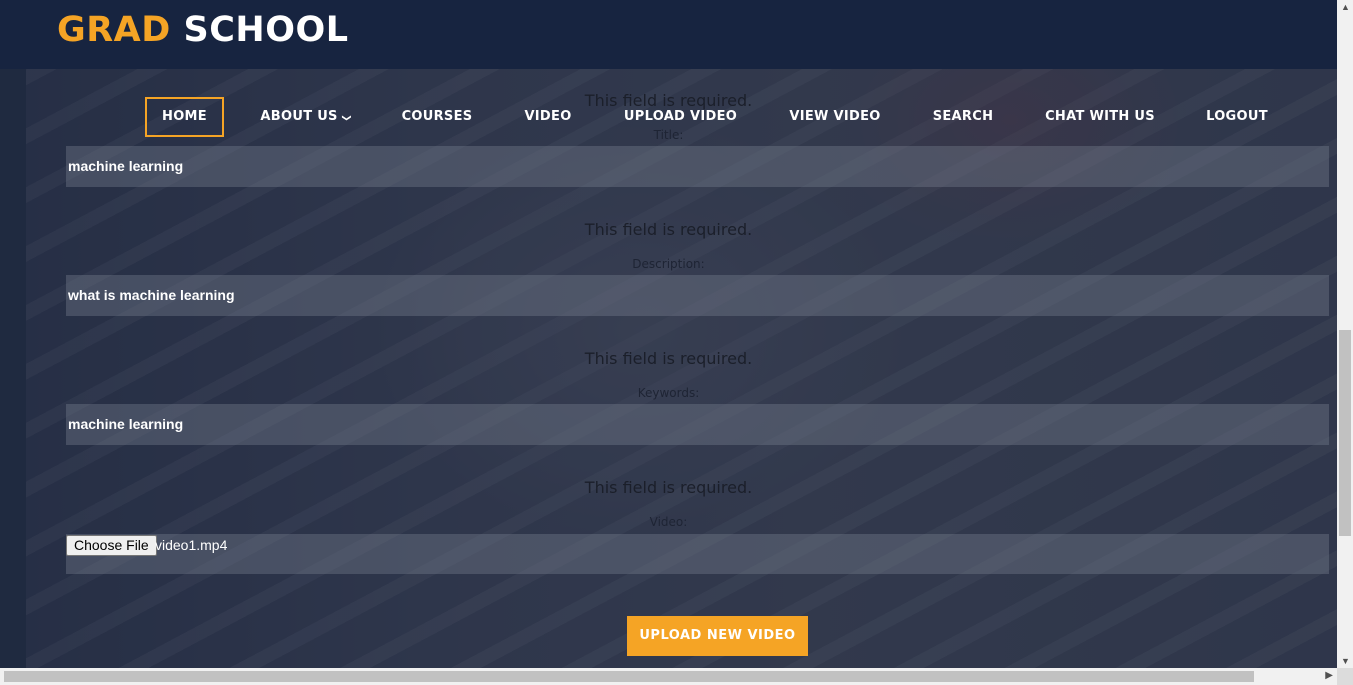  What do you see at coordinates (717, 636) in the screenshot?
I see `upload-new-video-button: UPLOAD NEW VIDEO` at bounding box center [717, 636].